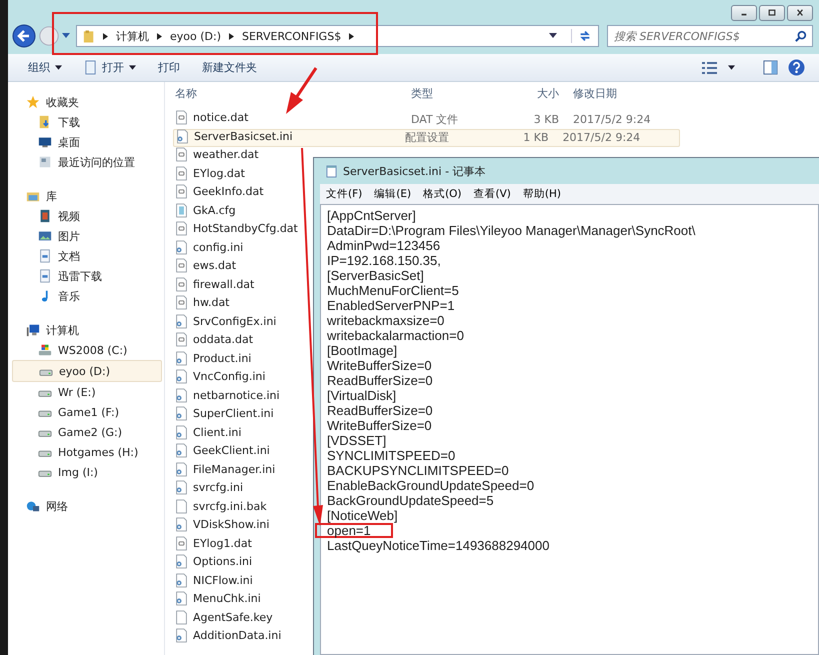 The width and height of the screenshot is (819, 655). What do you see at coordinates (87, 371) in the screenshot?
I see `nav-item: eyoo (D:)` at bounding box center [87, 371].